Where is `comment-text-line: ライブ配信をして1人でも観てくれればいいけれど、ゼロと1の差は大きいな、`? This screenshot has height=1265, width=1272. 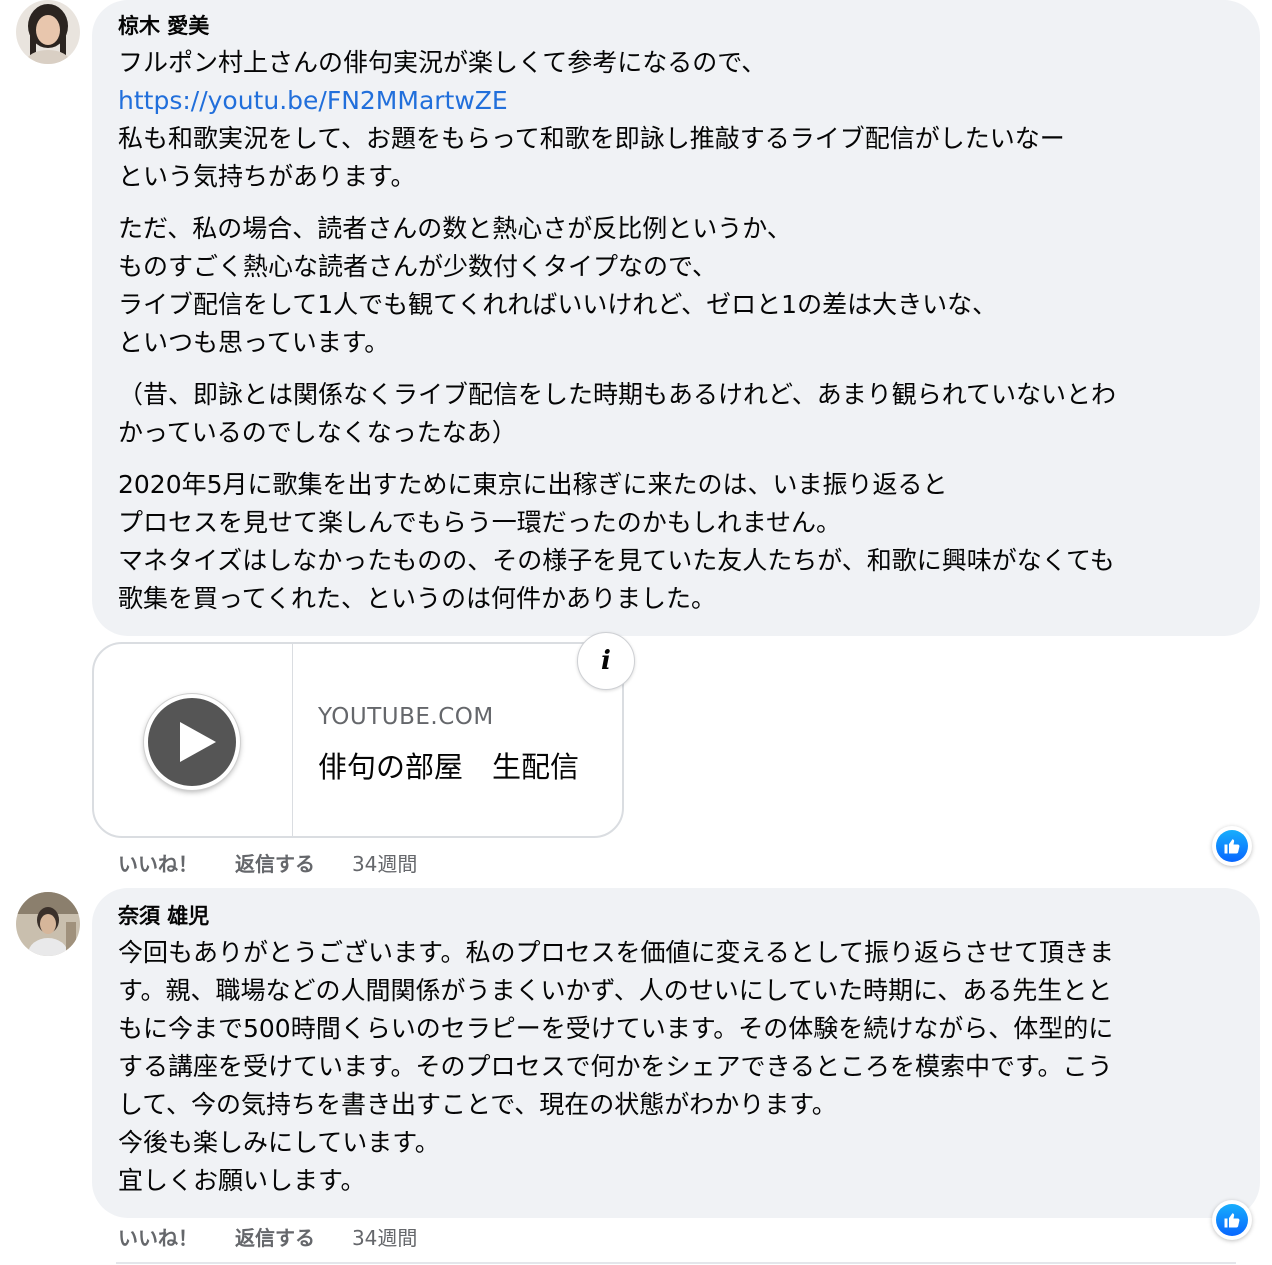
comment-text-line: ライブ配信をして1人でも観てくれればいいけれど、ゼロと1の差は大きいな、 is located at coordinates (558, 304).